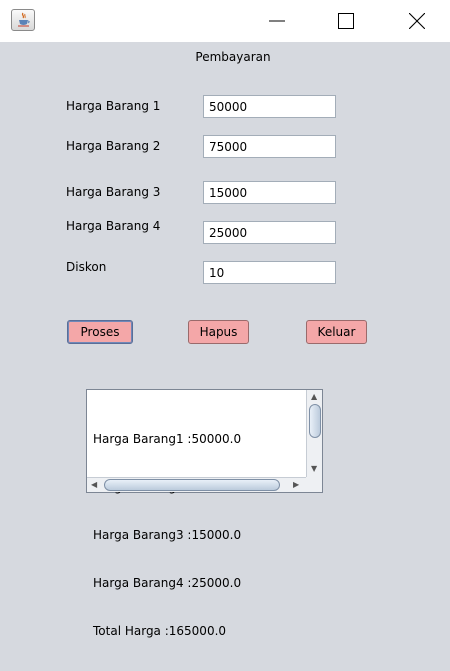 The width and height of the screenshot is (450, 671). I want to click on proses-button: Proses, so click(100, 332).